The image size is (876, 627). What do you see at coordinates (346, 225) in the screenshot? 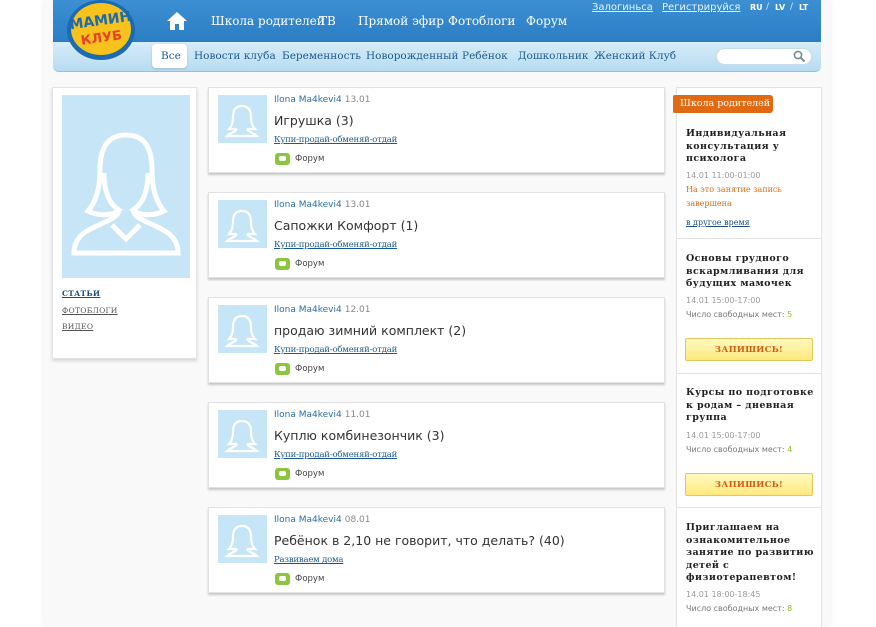
I see `post-title: Сапожки Комфорт (1)` at bounding box center [346, 225].